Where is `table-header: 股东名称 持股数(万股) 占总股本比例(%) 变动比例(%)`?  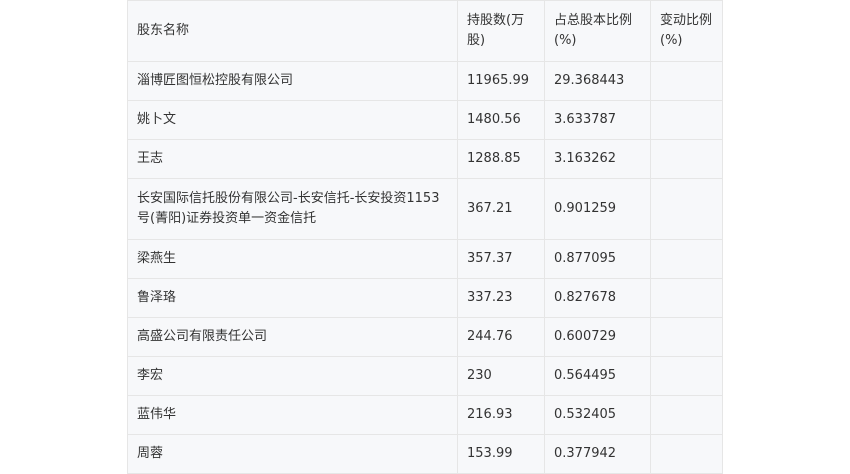 table-header: 股东名称 持股数(万股) 占总股本比例(%) 变动比例(%) is located at coordinates (425, 31).